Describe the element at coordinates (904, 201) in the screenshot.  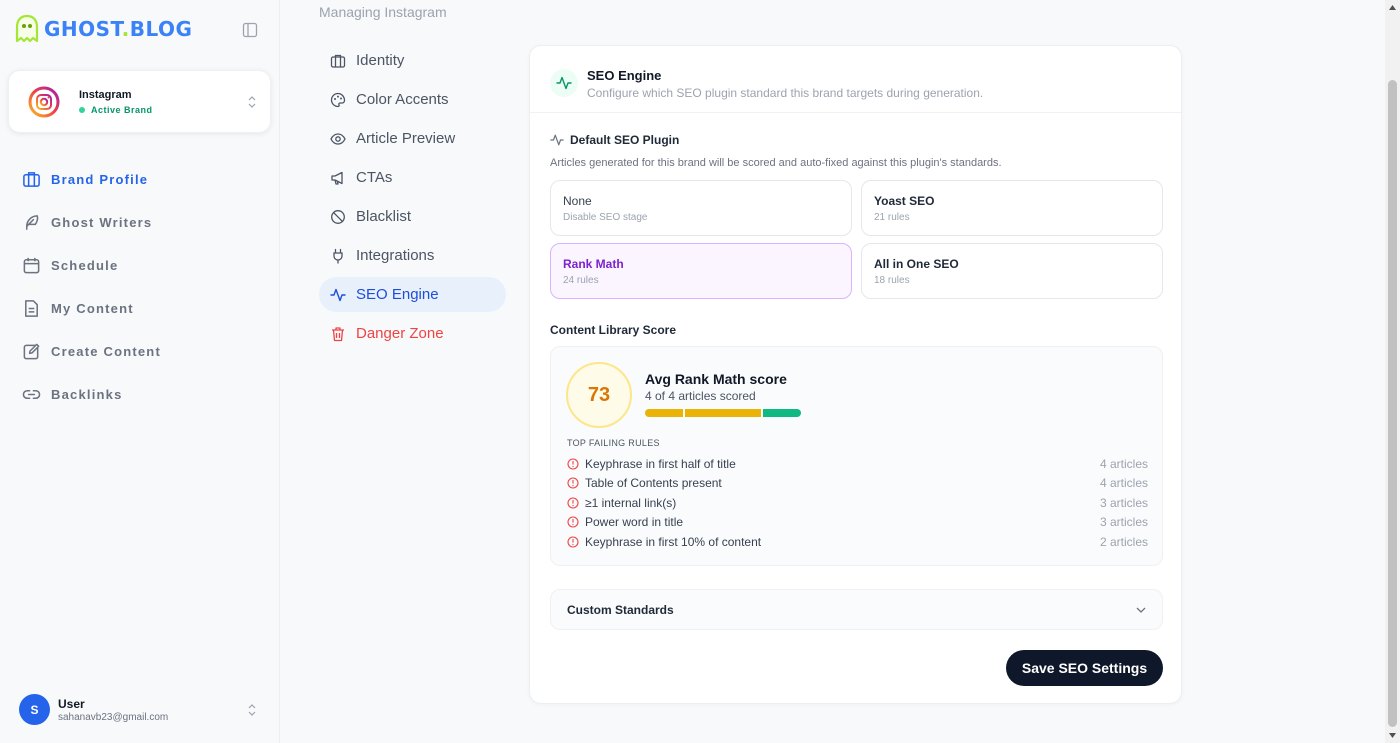
I see `plugin-name: Yoast SEO` at that location.